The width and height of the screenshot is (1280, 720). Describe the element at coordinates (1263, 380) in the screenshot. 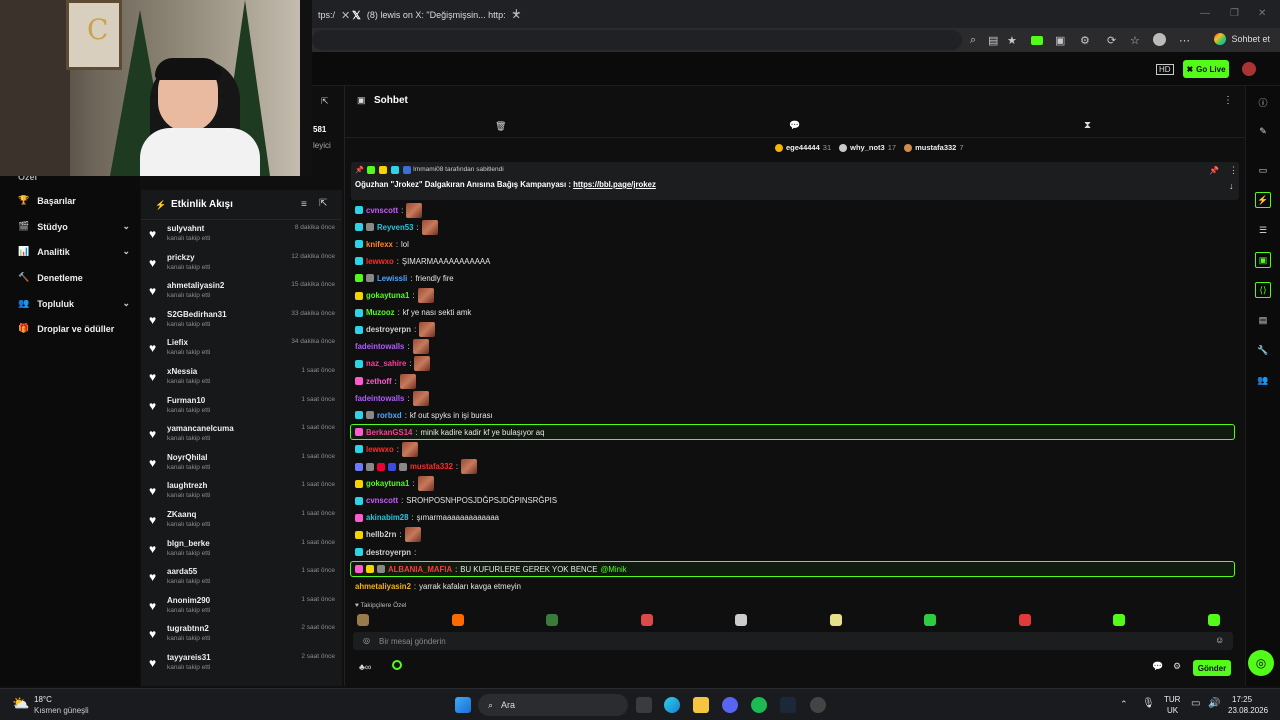

I see `group-icon: 👥` at that location.